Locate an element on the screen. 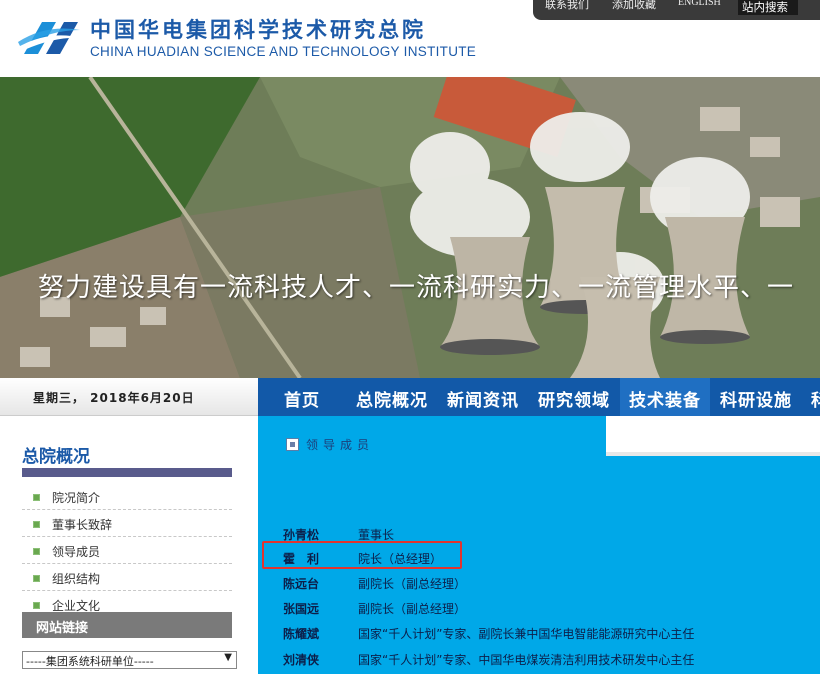  date-bar: 星期三， 2018年6月20日 is located at coordinates (129, 397).